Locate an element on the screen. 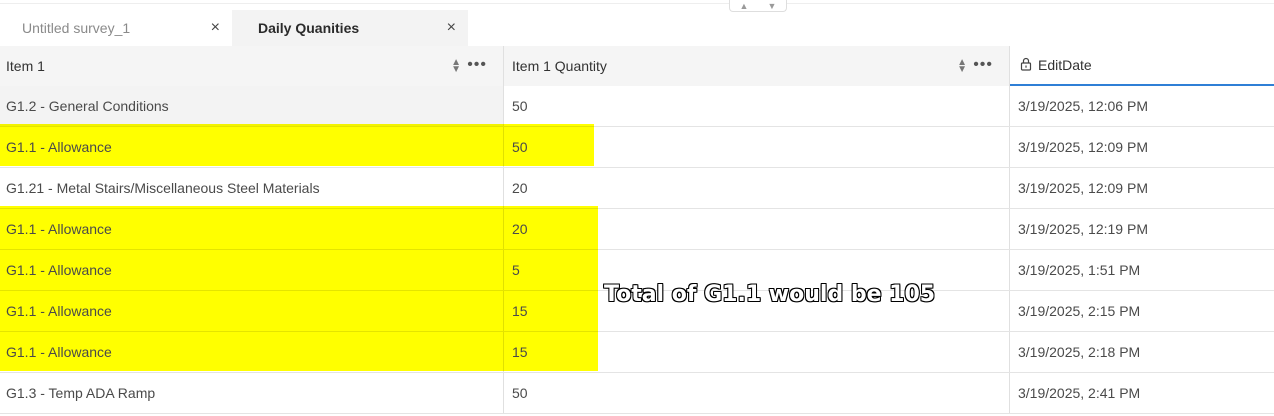 The height and width of the screenshot is (416, 1274). cell-editdate-text: 3/19/2025, 12:19 PM is located at coordinates (1083, 229).